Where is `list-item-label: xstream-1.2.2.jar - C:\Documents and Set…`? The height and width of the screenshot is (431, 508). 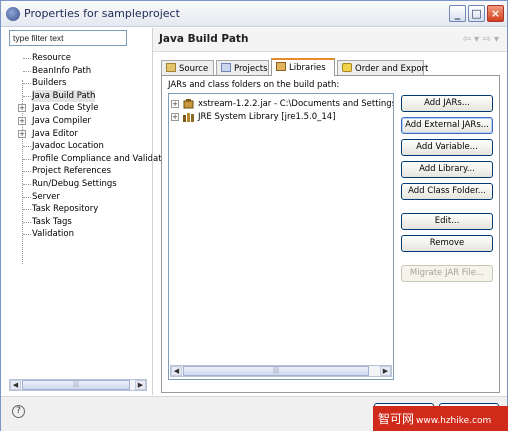 list-item-label: xstream-1.2.2.jar - C:\Documents and Set… is located at coordinates (296, 104).